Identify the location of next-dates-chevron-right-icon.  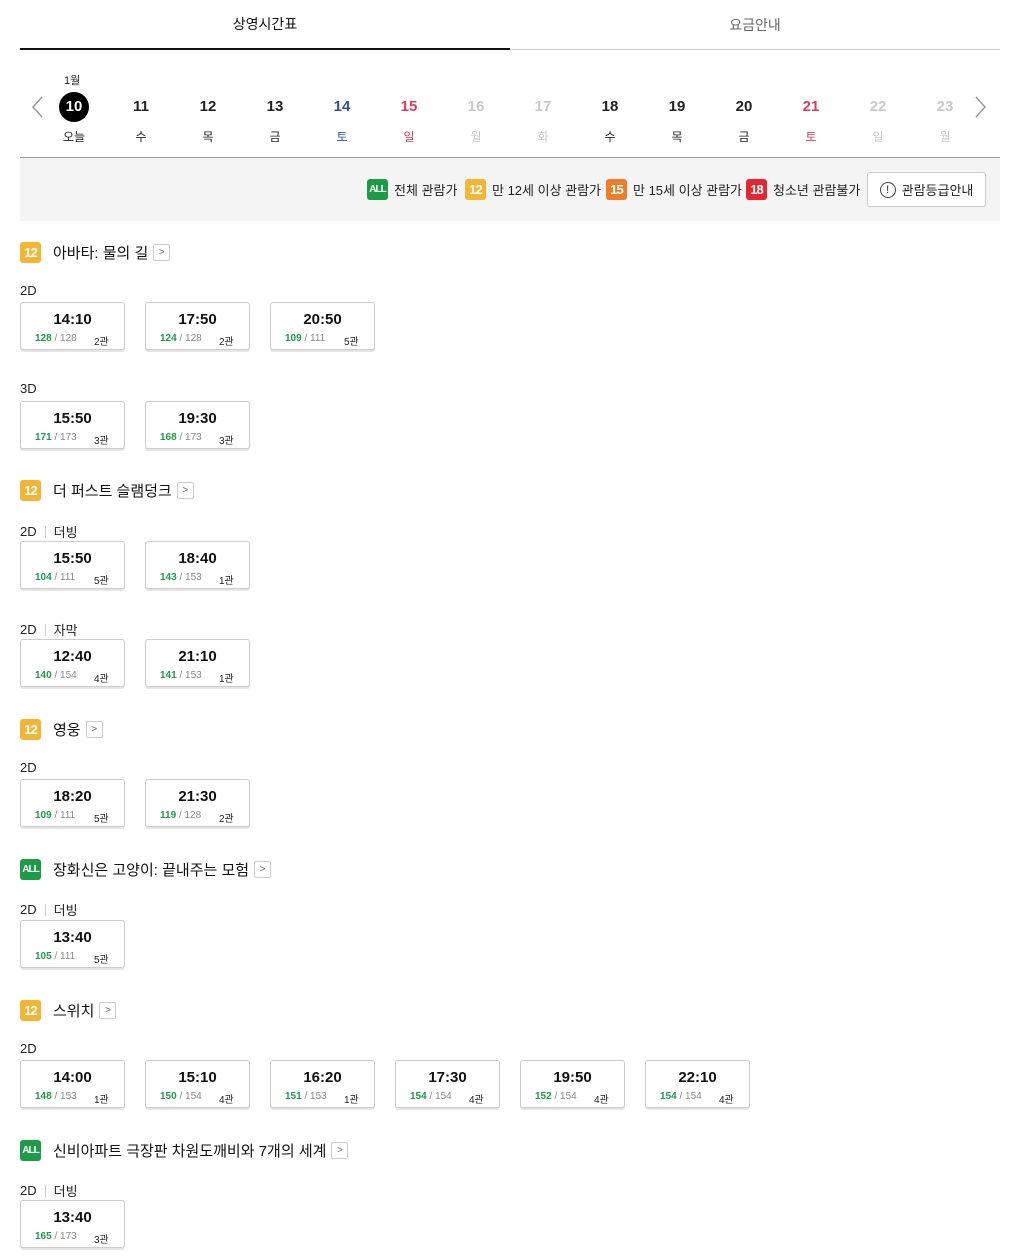
(980, 107).